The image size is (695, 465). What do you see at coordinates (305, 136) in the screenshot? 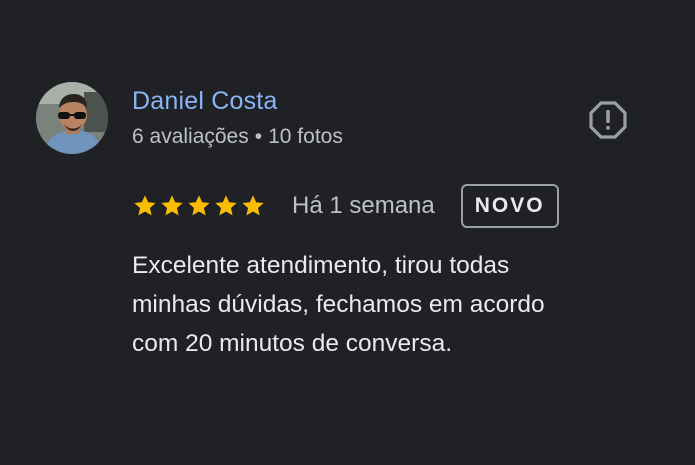
I see `author-photos-count: 10 fotos` at bounding box center [305, 136].